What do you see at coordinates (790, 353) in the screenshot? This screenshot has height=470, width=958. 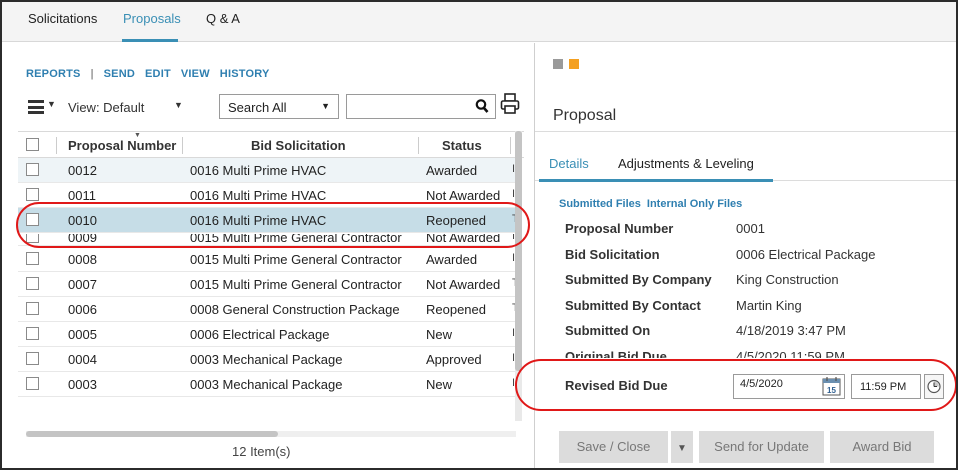 I see `field-value-original-bid-due: 4/5/2020 11:59 PM` at bounding box center [790, 353].